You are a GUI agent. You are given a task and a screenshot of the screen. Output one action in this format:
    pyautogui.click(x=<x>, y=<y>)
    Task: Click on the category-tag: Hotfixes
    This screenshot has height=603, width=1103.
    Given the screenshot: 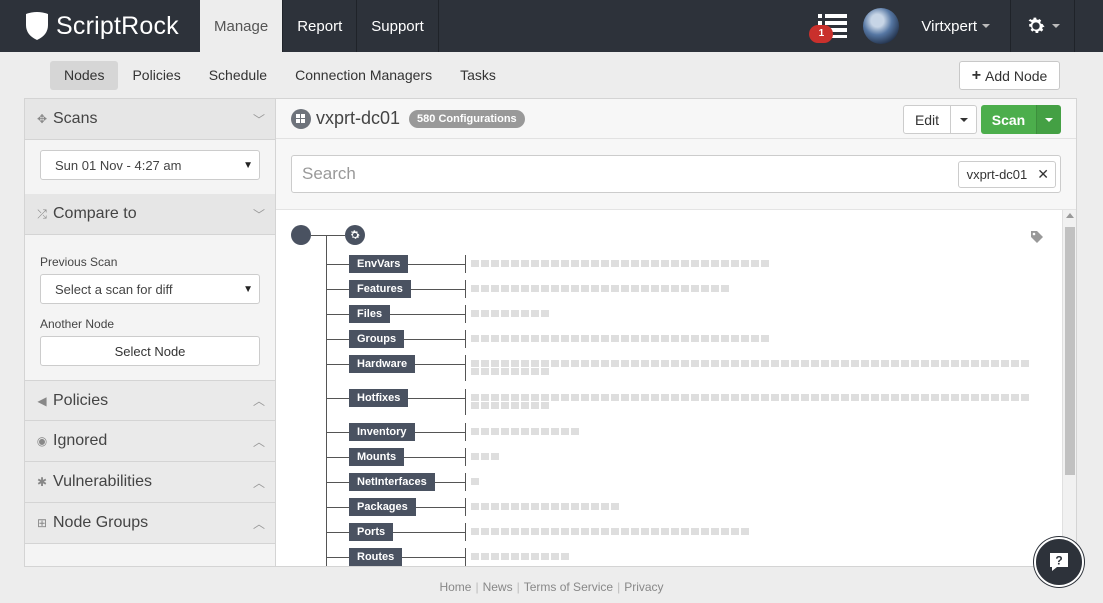 What is the action you would take?
    pyautogui.click(x=379, y=398)
    